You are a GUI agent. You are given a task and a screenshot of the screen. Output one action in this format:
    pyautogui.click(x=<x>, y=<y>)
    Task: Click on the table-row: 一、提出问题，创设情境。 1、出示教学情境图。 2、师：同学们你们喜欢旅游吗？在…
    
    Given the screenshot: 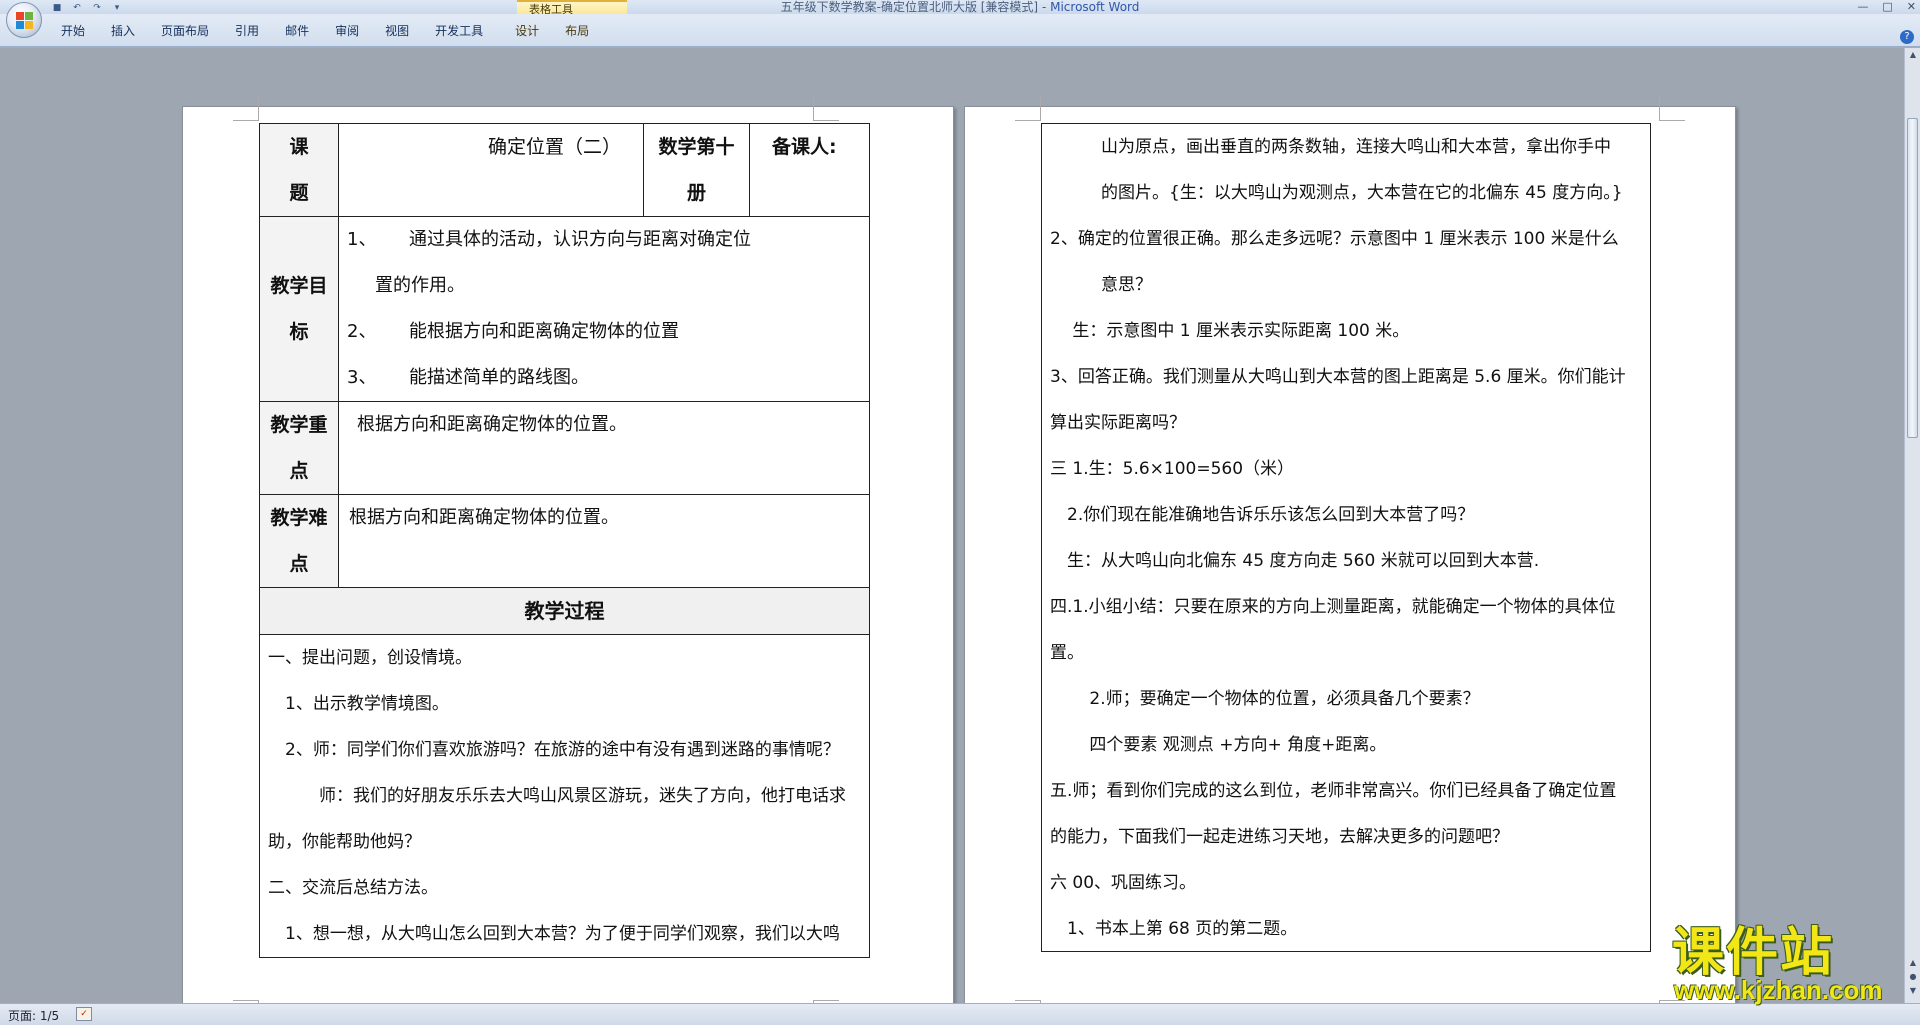 What is the action you would take?
    pyautogui.click(x=564, y=796)
    